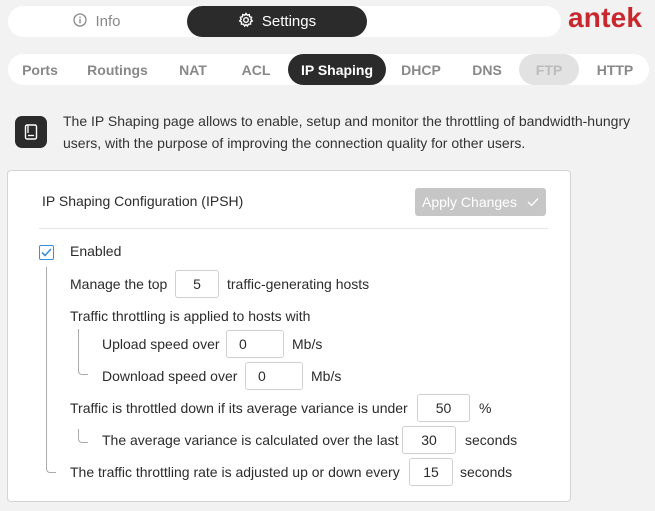  What do you see at coordinates (96, 251) in the screenshot?
I see `enabled-label: Enabled` at bounding box center [96, 251].